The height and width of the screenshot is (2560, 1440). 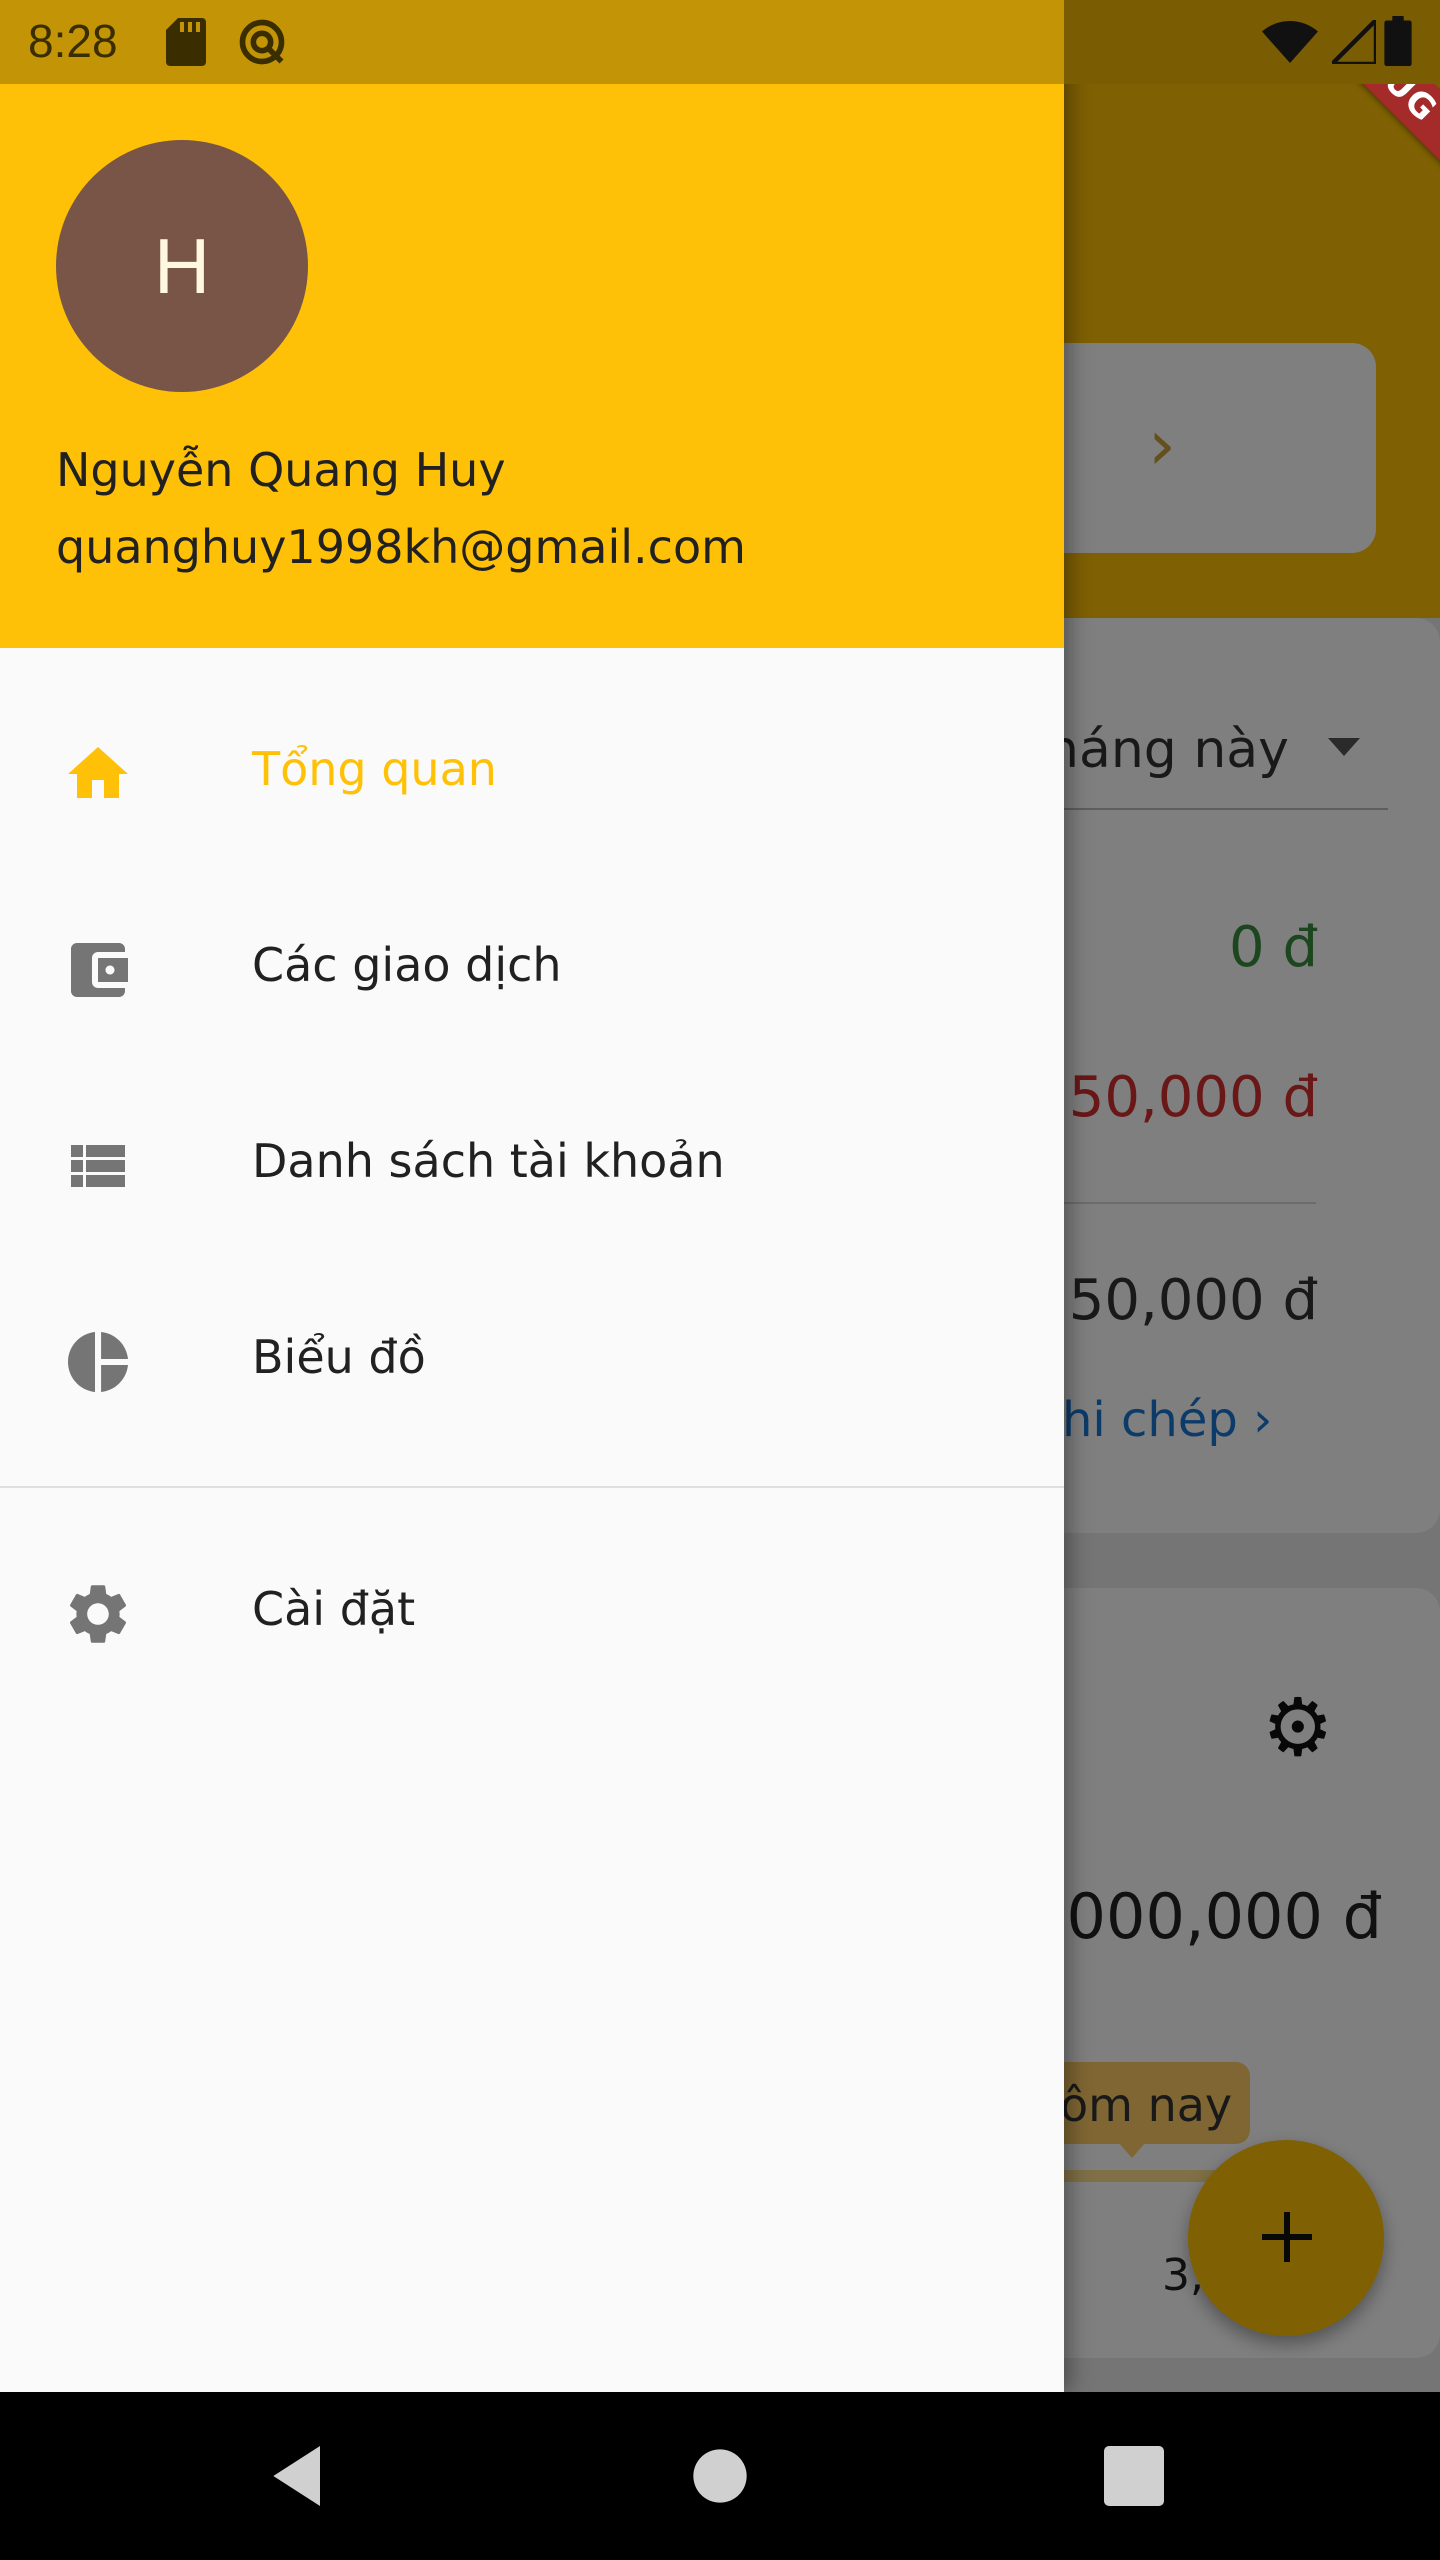 What do you see at coordinates (300, 2476) in the screenshot?
I see `back-icon` at bounding box center [300, 2476].